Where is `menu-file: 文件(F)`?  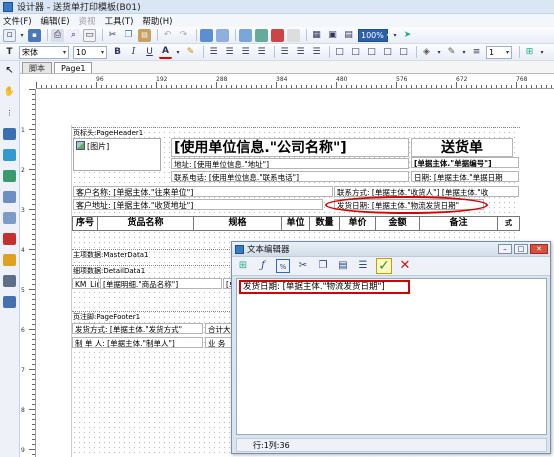 menu-file: 文件(F) is located at coordinates (17, 21).